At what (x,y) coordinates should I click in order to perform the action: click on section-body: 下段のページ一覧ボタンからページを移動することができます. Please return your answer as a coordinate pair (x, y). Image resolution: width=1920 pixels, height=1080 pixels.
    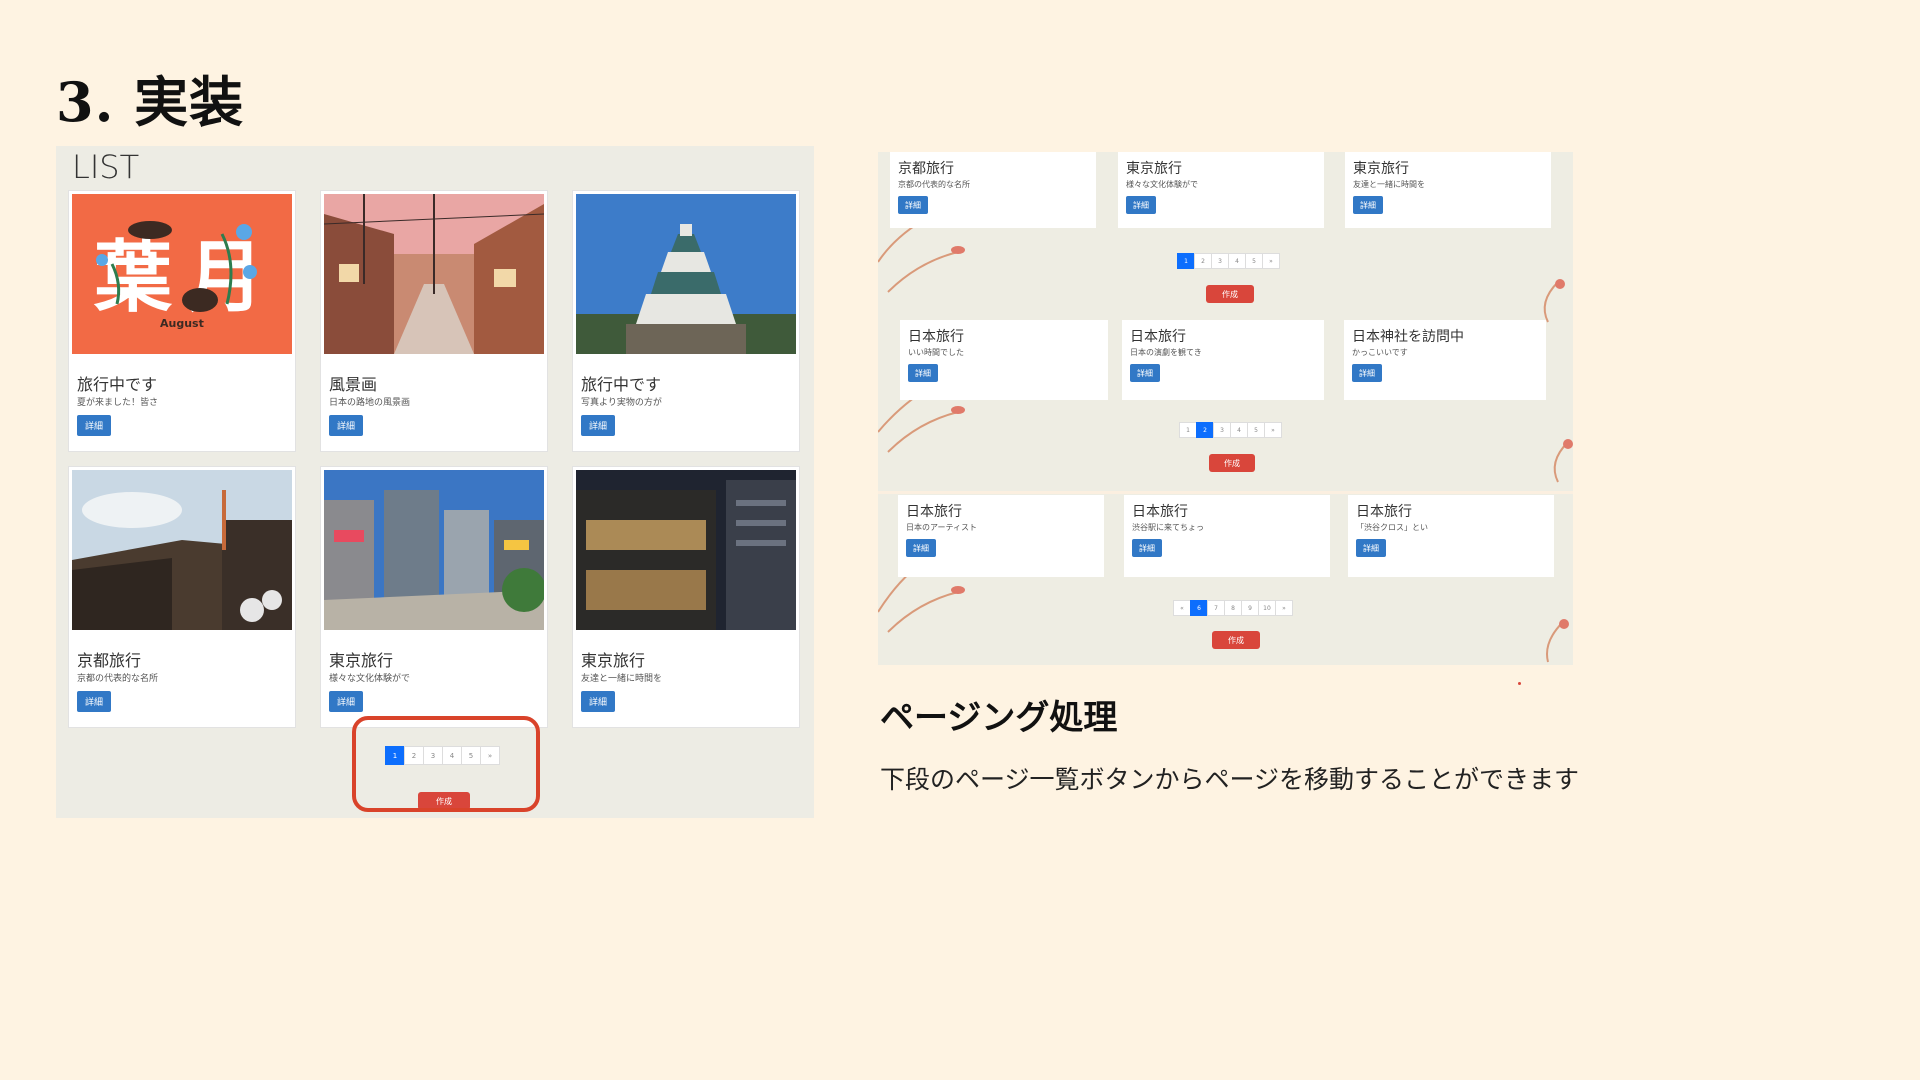
    Looking at the image, I should click on (1230, 779).